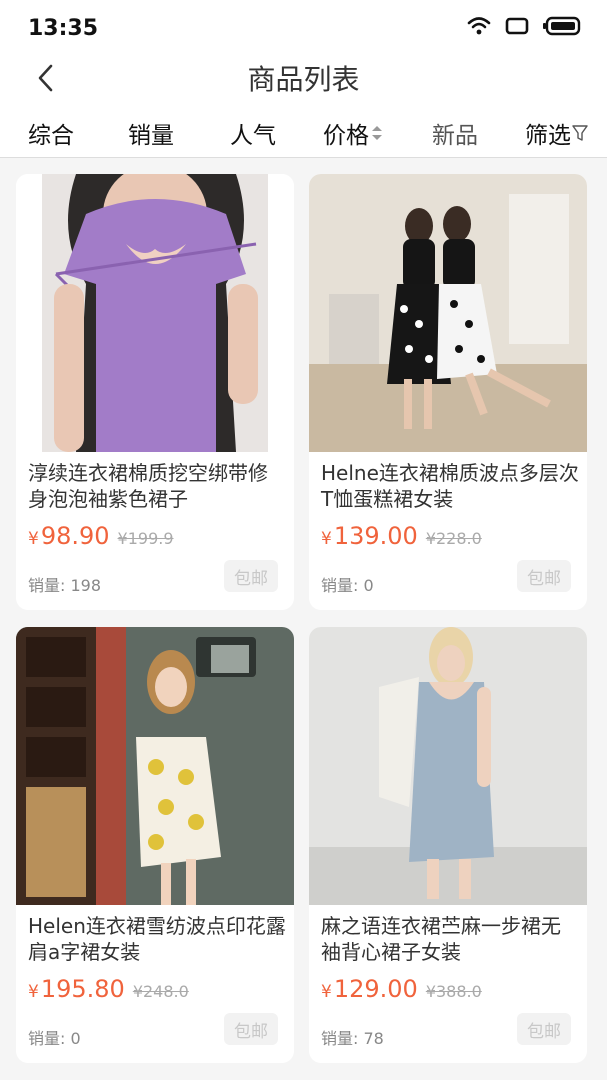 The width and height of the screenshot is (607, 1080). What do you see at coordinates (75, 536) in the screenshot?
I see `price-value: 98.90` at bounding box center [75, 536].